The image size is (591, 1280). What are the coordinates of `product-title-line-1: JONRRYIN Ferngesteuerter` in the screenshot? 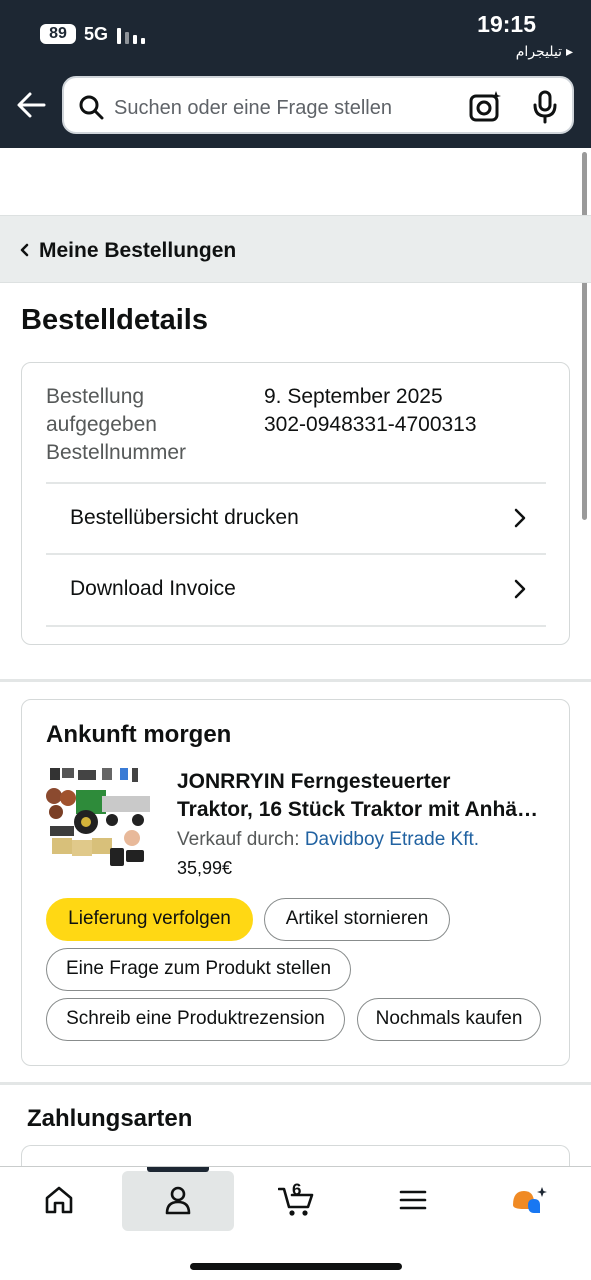 It's located at (362, 782).